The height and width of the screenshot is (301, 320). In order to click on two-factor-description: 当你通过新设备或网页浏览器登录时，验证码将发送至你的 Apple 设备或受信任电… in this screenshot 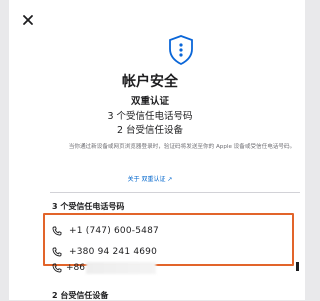, I will do `click(182, 147)`.